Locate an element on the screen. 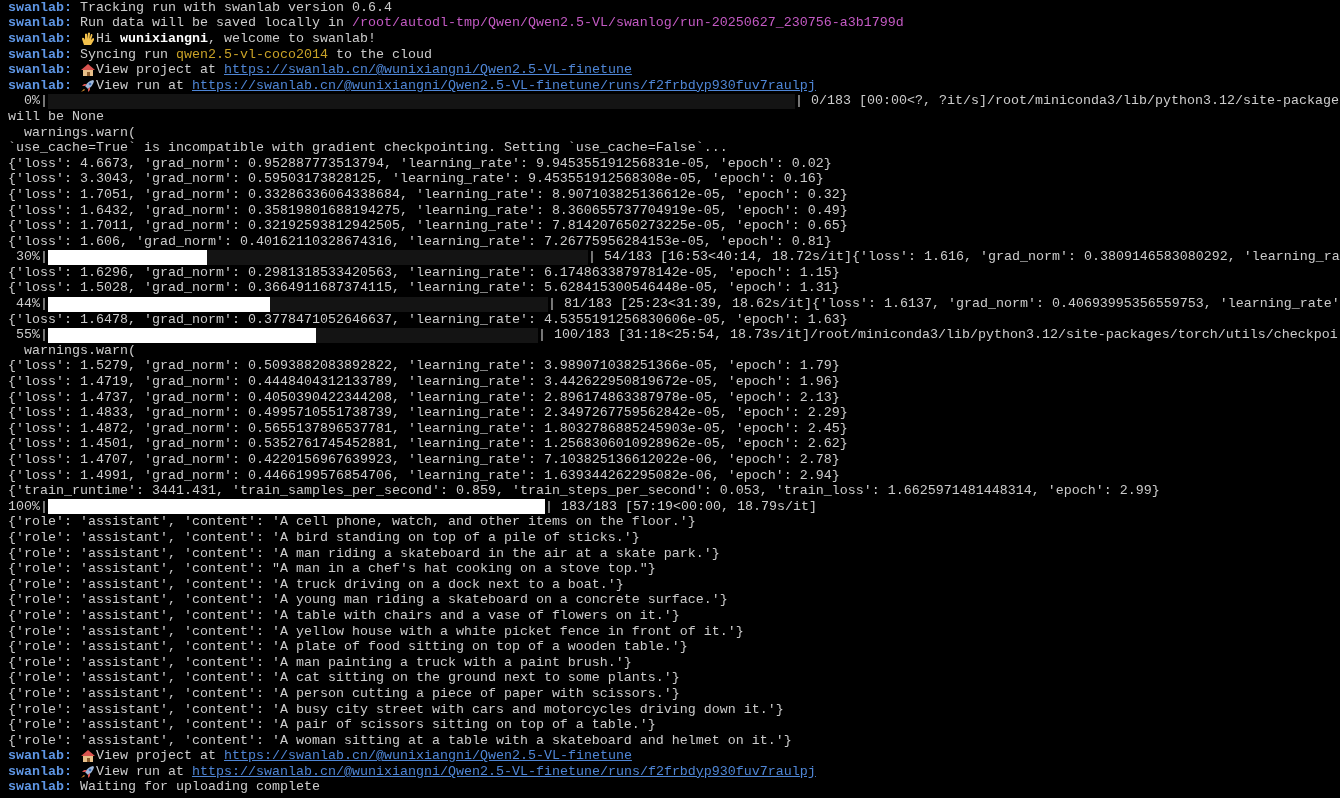 Image resolution: width=1340 pixels, height=798 pixels. log-line: {'role': 'assistant', 'content': 'A pair of scissors sitting on top of a table.'} is located at coordinates (332, 725).